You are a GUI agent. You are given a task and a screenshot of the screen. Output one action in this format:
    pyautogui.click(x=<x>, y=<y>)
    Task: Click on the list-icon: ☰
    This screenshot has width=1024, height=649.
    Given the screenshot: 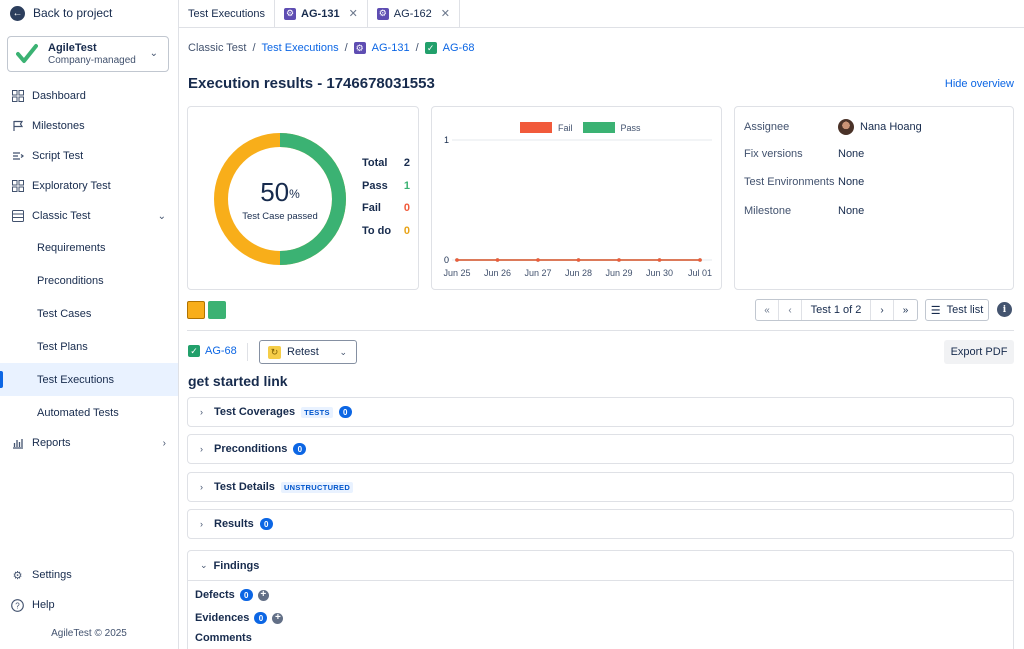 What is the action you would take?
    pyautogui.click(x=935, y=310)
    